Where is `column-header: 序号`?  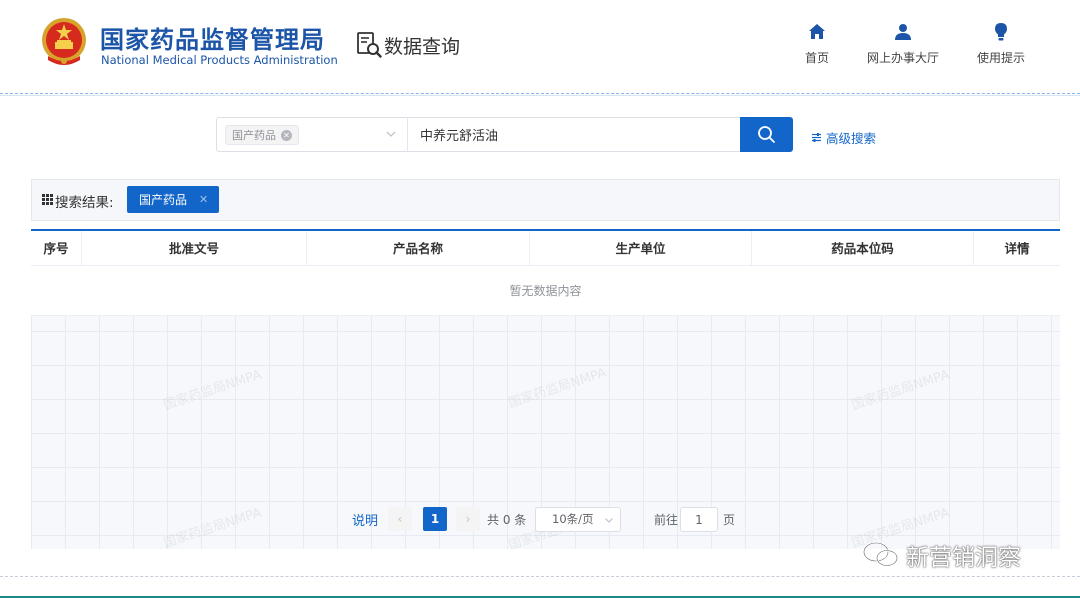
column-header: 序号 is located at coordinates (56, 248).